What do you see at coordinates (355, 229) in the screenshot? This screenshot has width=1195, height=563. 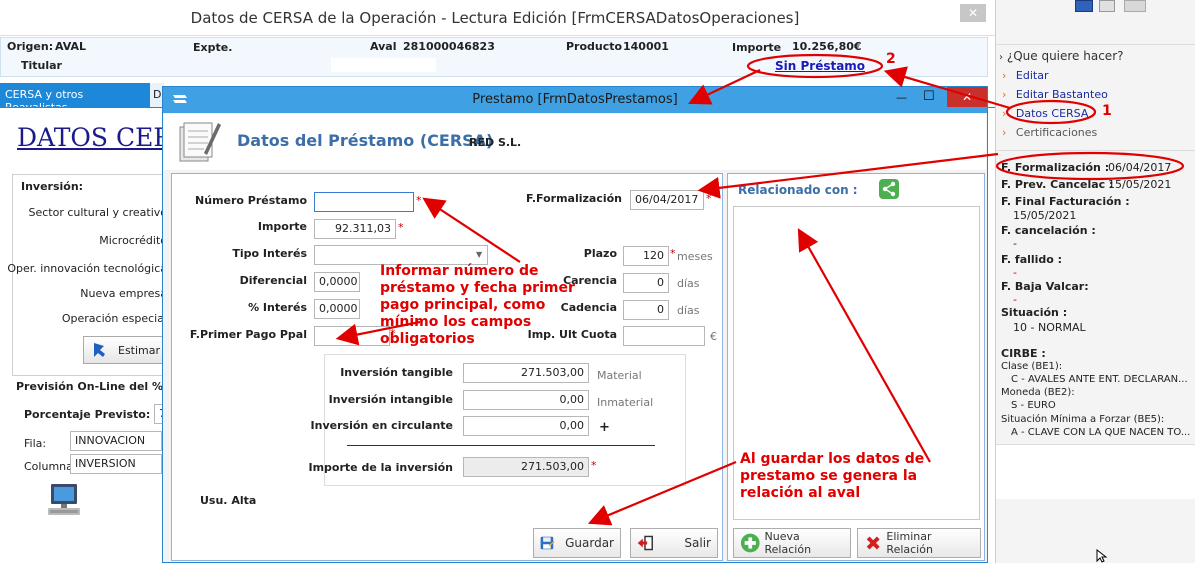 I see `importe-input: 92.311,03` at bounding box center [355, 229].